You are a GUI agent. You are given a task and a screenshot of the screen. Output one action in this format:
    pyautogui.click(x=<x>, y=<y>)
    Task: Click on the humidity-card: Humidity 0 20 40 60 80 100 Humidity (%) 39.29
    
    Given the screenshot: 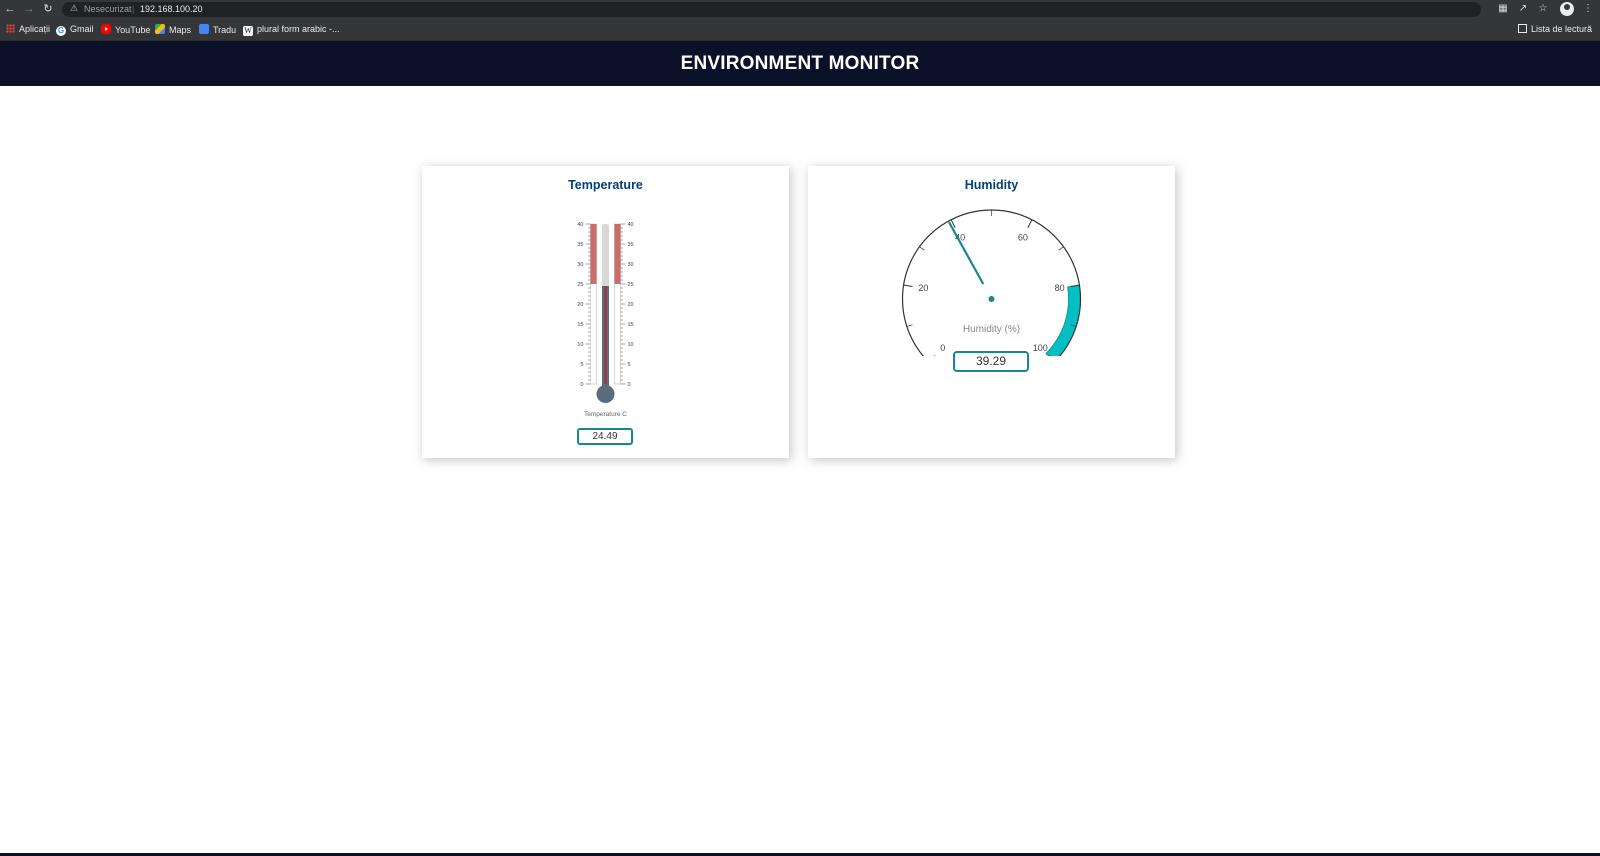 What is the action you would take?
    pyautogui.click(x=991, y=312)
    